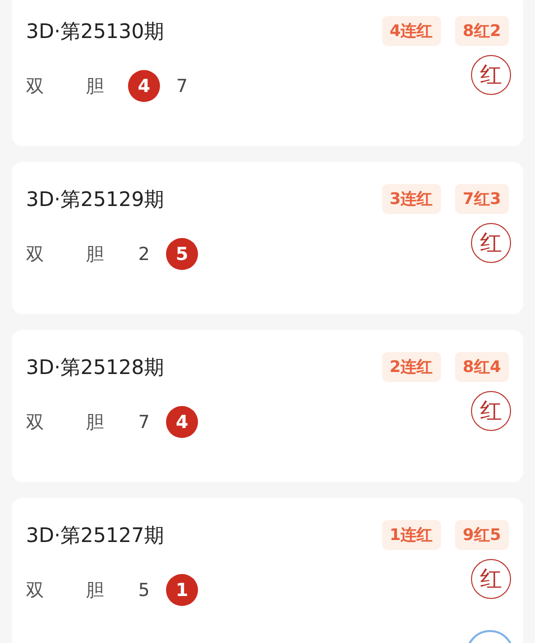 This screenshot has width=535, height=643. I want to click on number: 2, so click(144, 254).